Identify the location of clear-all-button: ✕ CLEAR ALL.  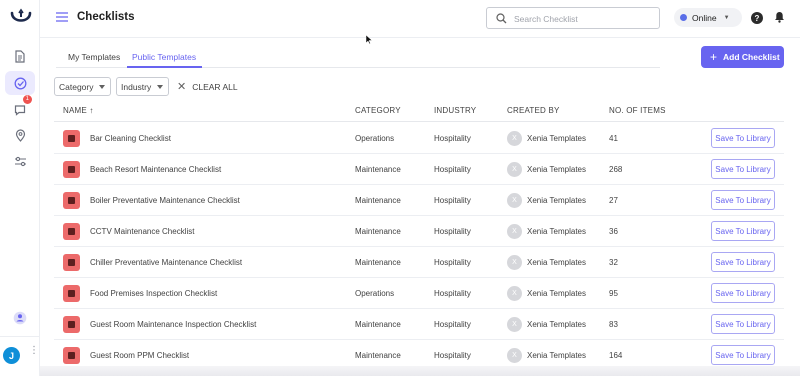
(207, 86).